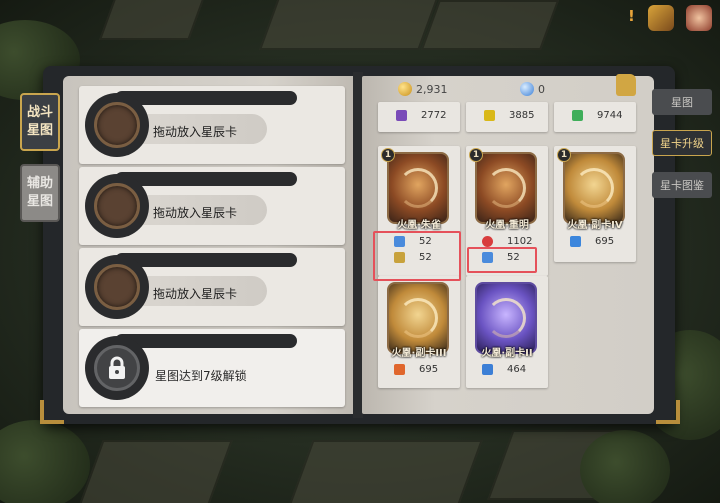  I want to click on vortex-icon, so click(506, 318).